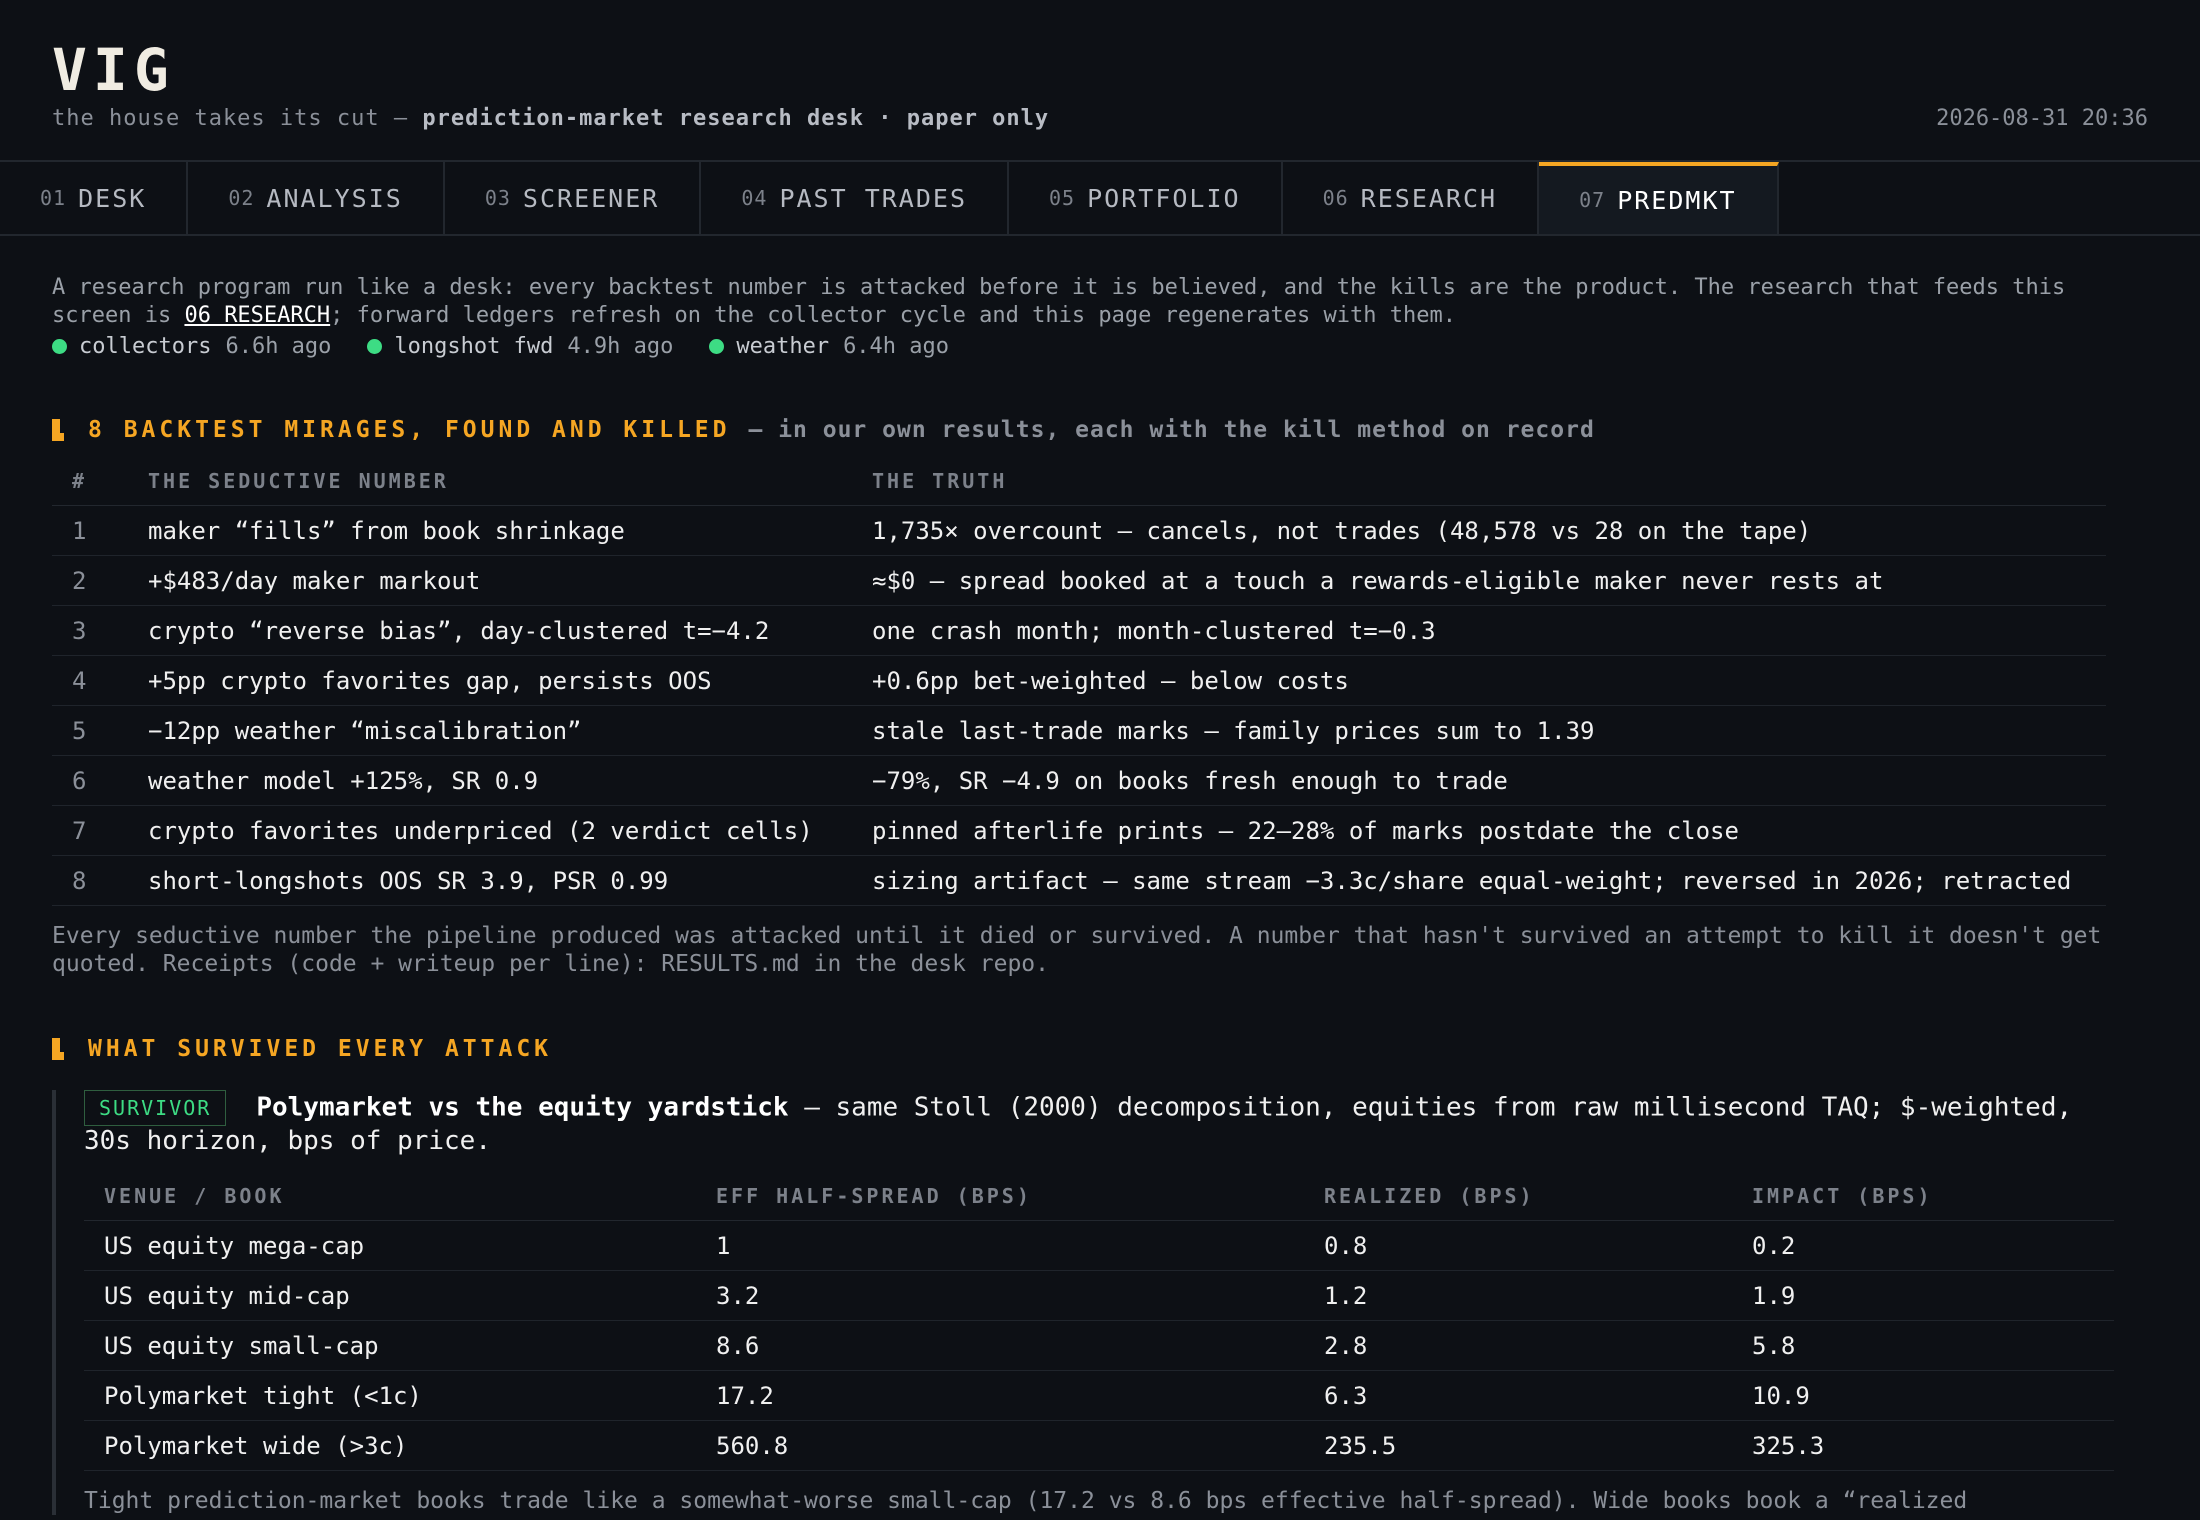 Image resolution: width=2200 pixels, height=1520 pixels. Describe the element at coordinates (620, 346) in the screenshot. I see `status-age: 4.9h ago` at that location.